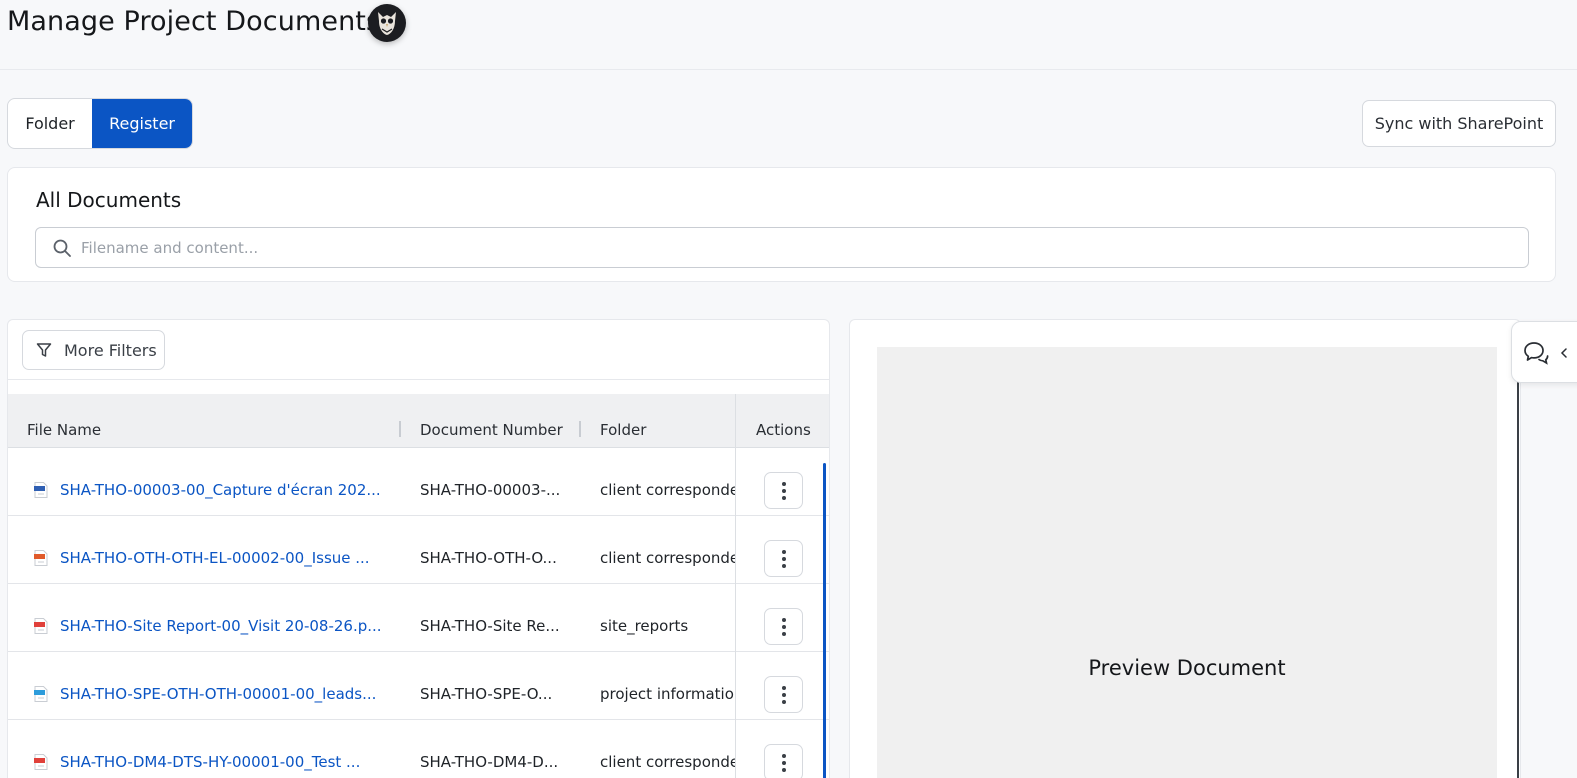 Image resolution: width=1577 pixels, height=778 pixels. Describe the element at coordinates (1536, 353) in the screenshot. I see `chat-icon` at that location.